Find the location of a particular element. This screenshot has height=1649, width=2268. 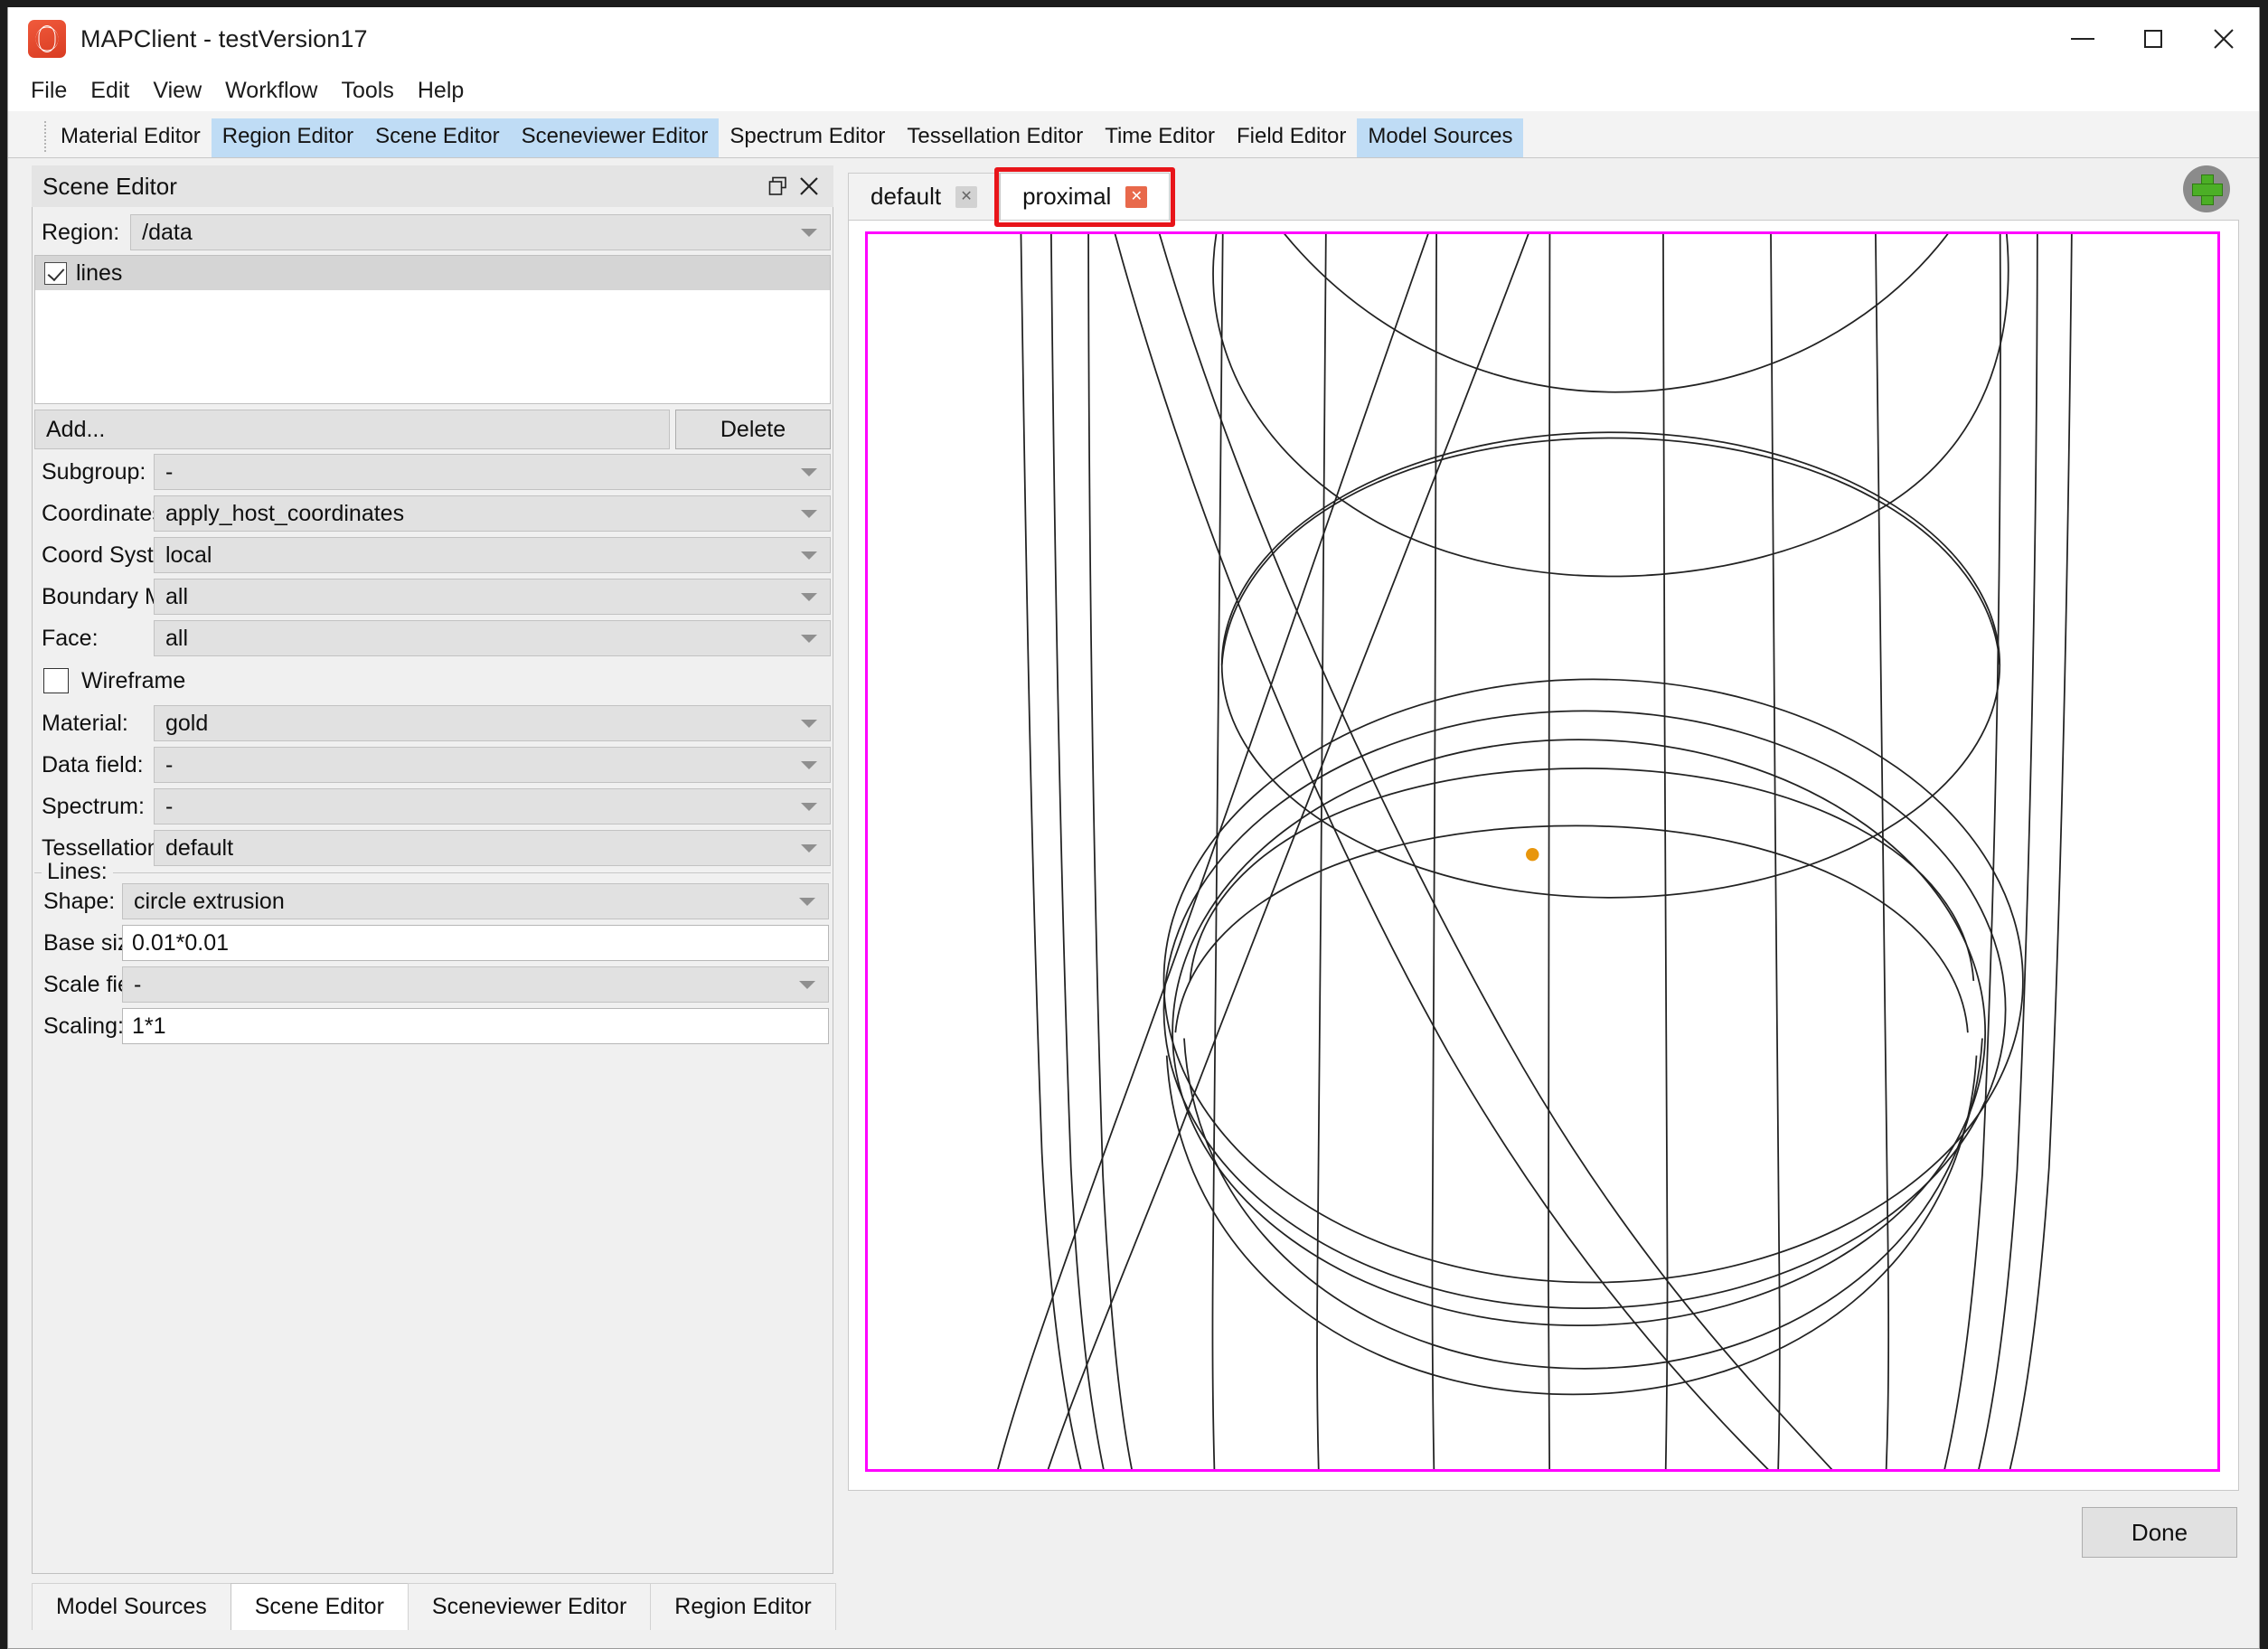

property-row-face: Face: all is located at coordinates (432, 638).